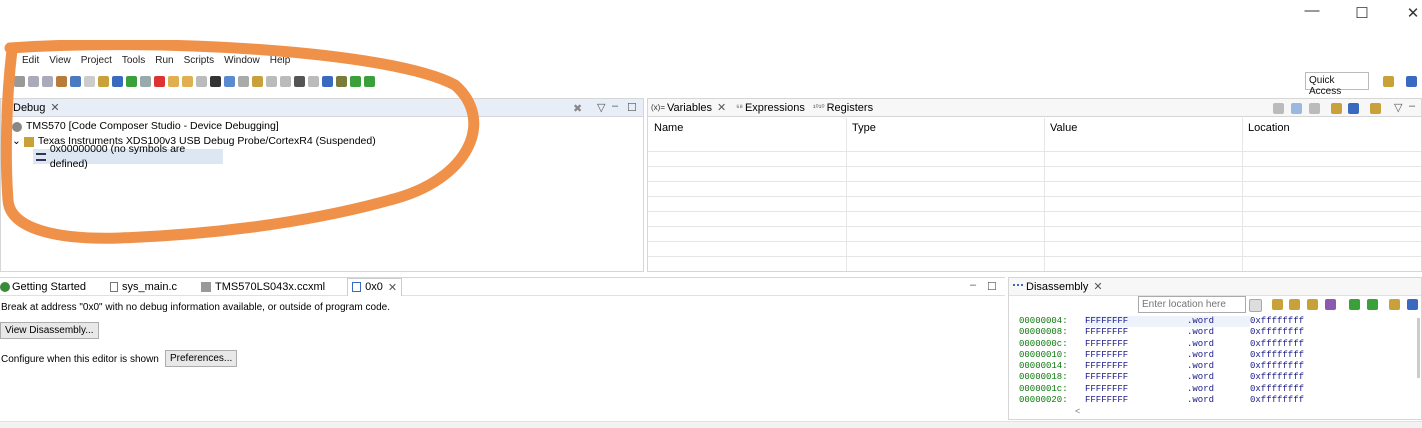 This screenshot has width=1422, height=428. I want to click on scroll-left-button: <, so click(1077, 411).